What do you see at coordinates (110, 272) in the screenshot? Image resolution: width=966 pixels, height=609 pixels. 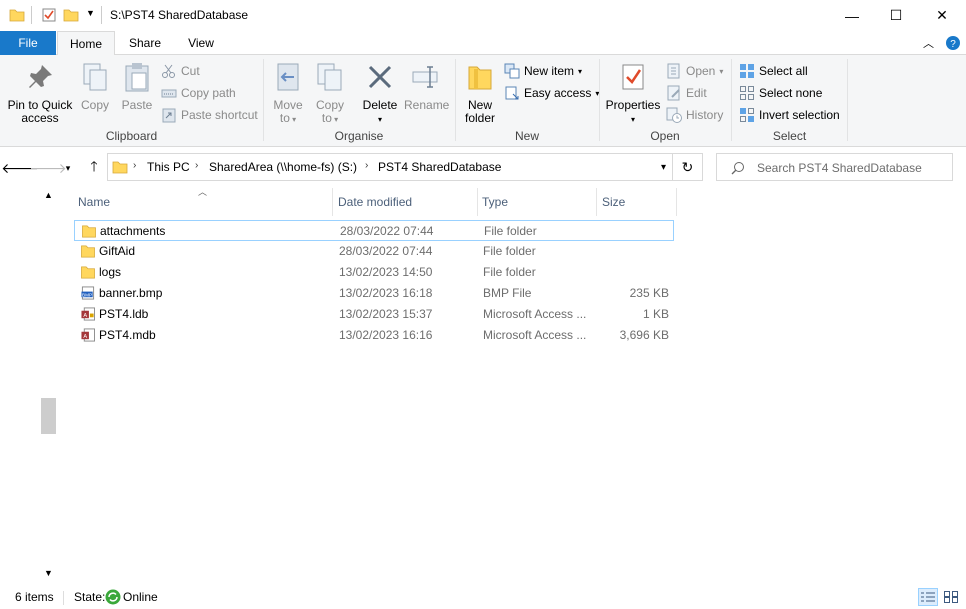 I see `file-name: logs` at bounding box center [110, 272].